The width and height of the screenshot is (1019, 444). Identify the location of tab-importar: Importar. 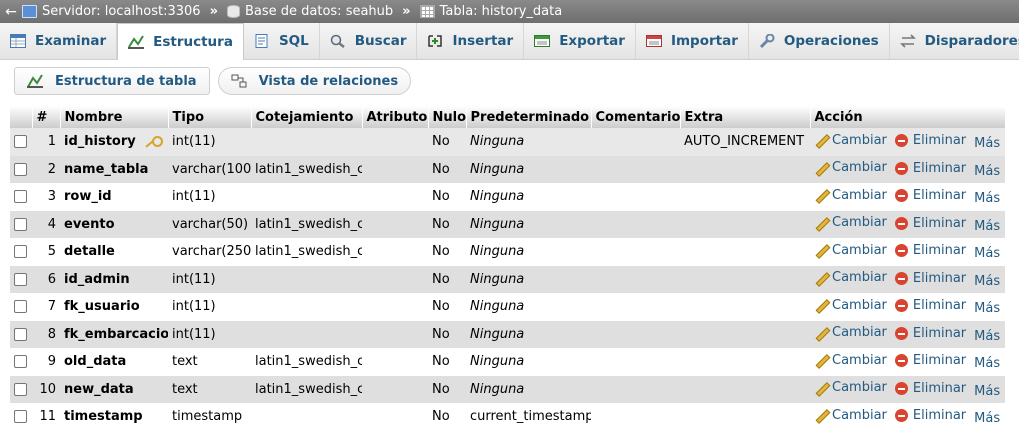
(692, 41).